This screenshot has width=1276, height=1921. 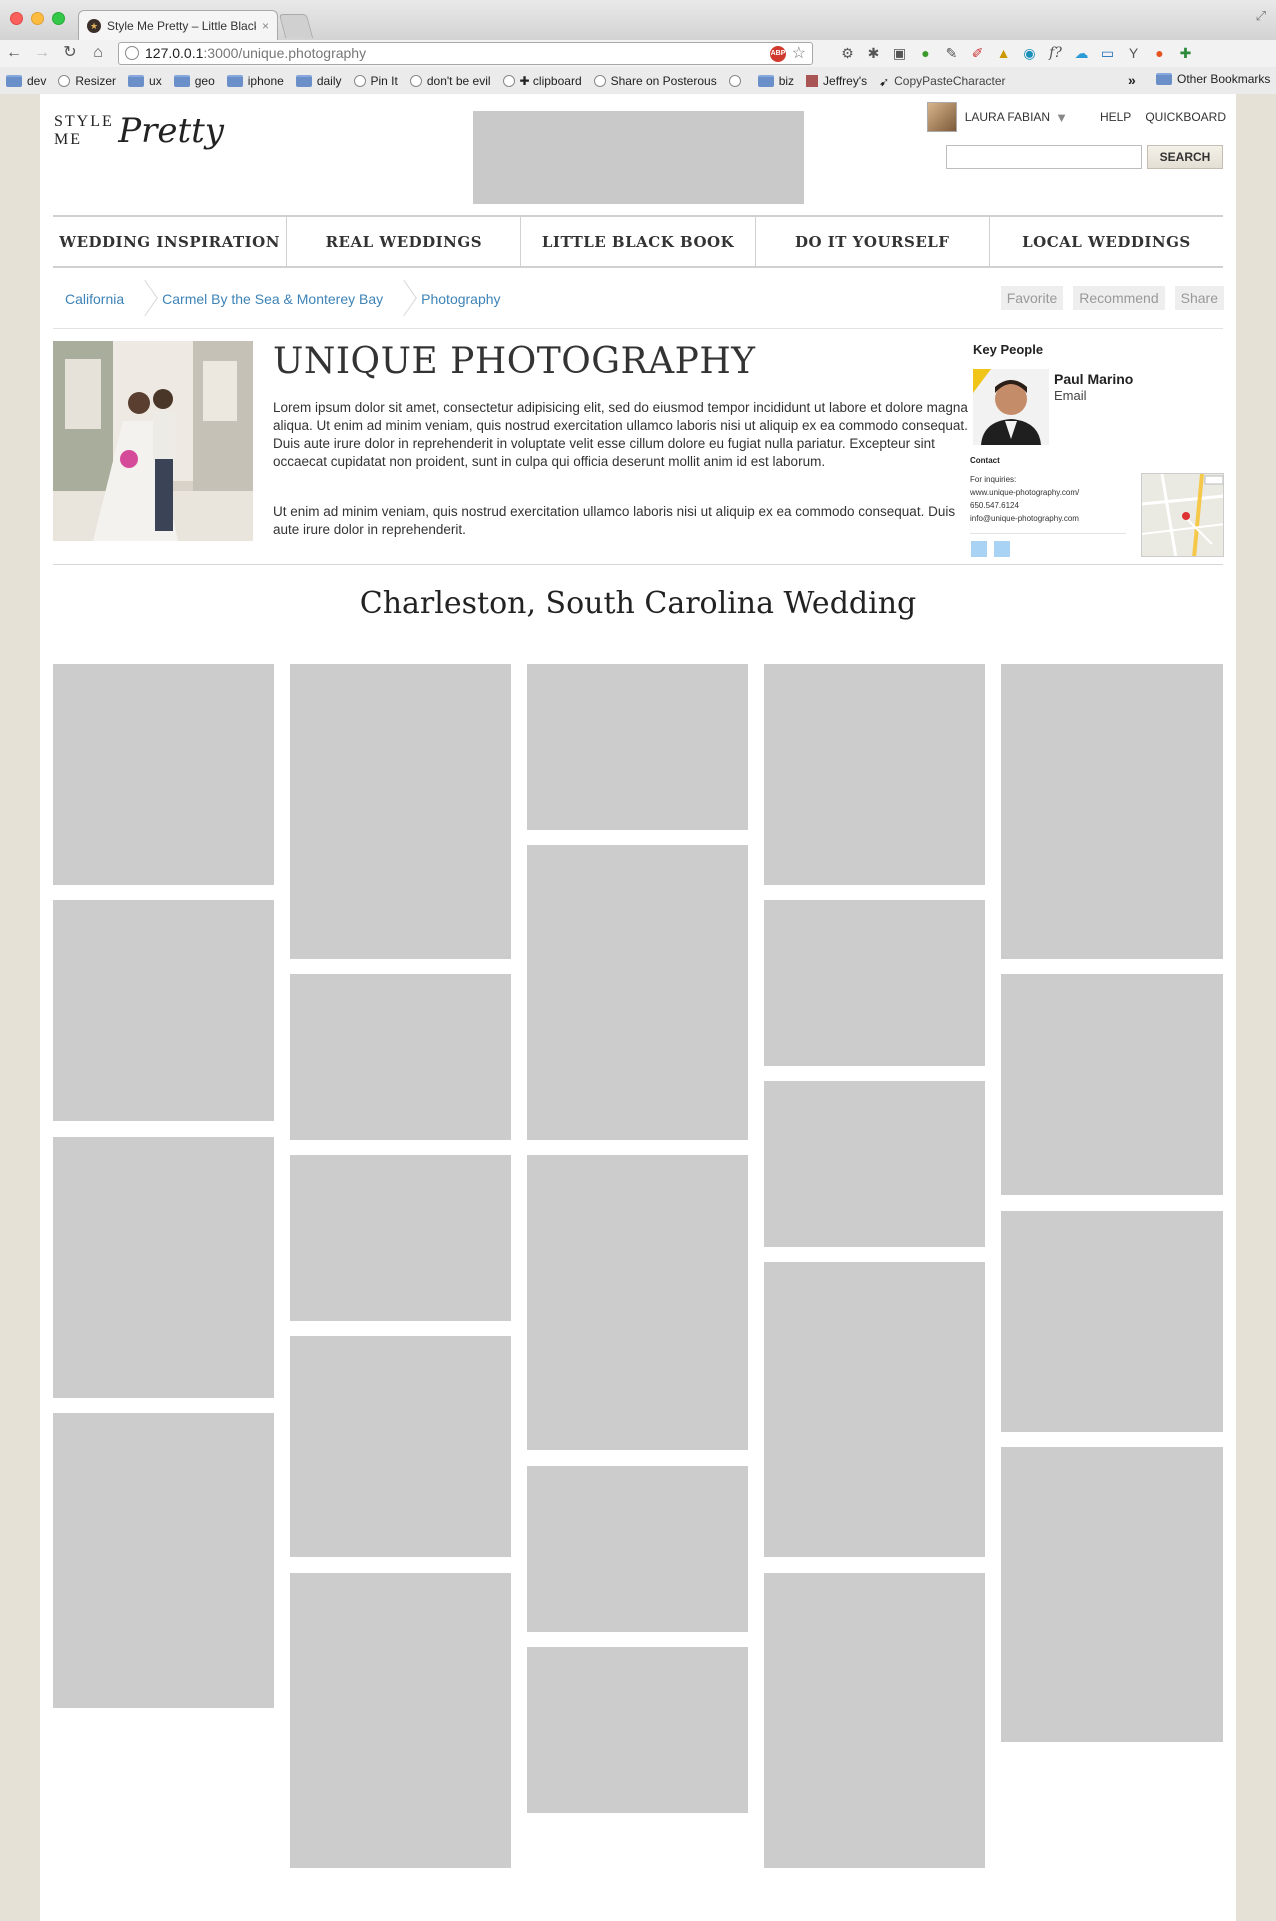 I want to click on screenshot-extension-icon: ▣, so click(x=899, y=53).